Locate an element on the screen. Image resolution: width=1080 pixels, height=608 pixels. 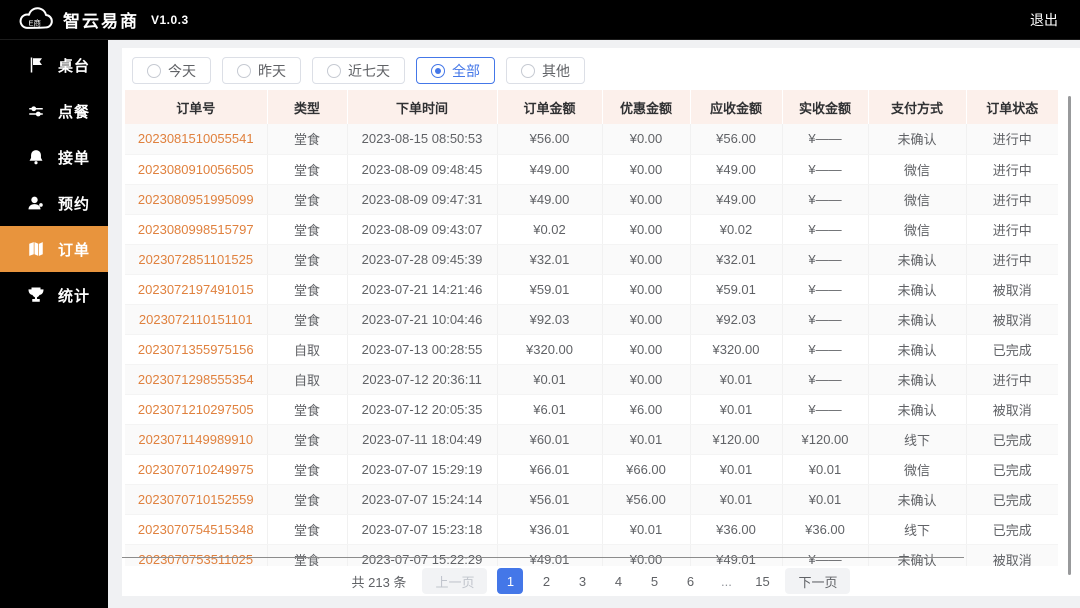
order-number-link: 2023072851101525 is located at coordinates (196, 259).